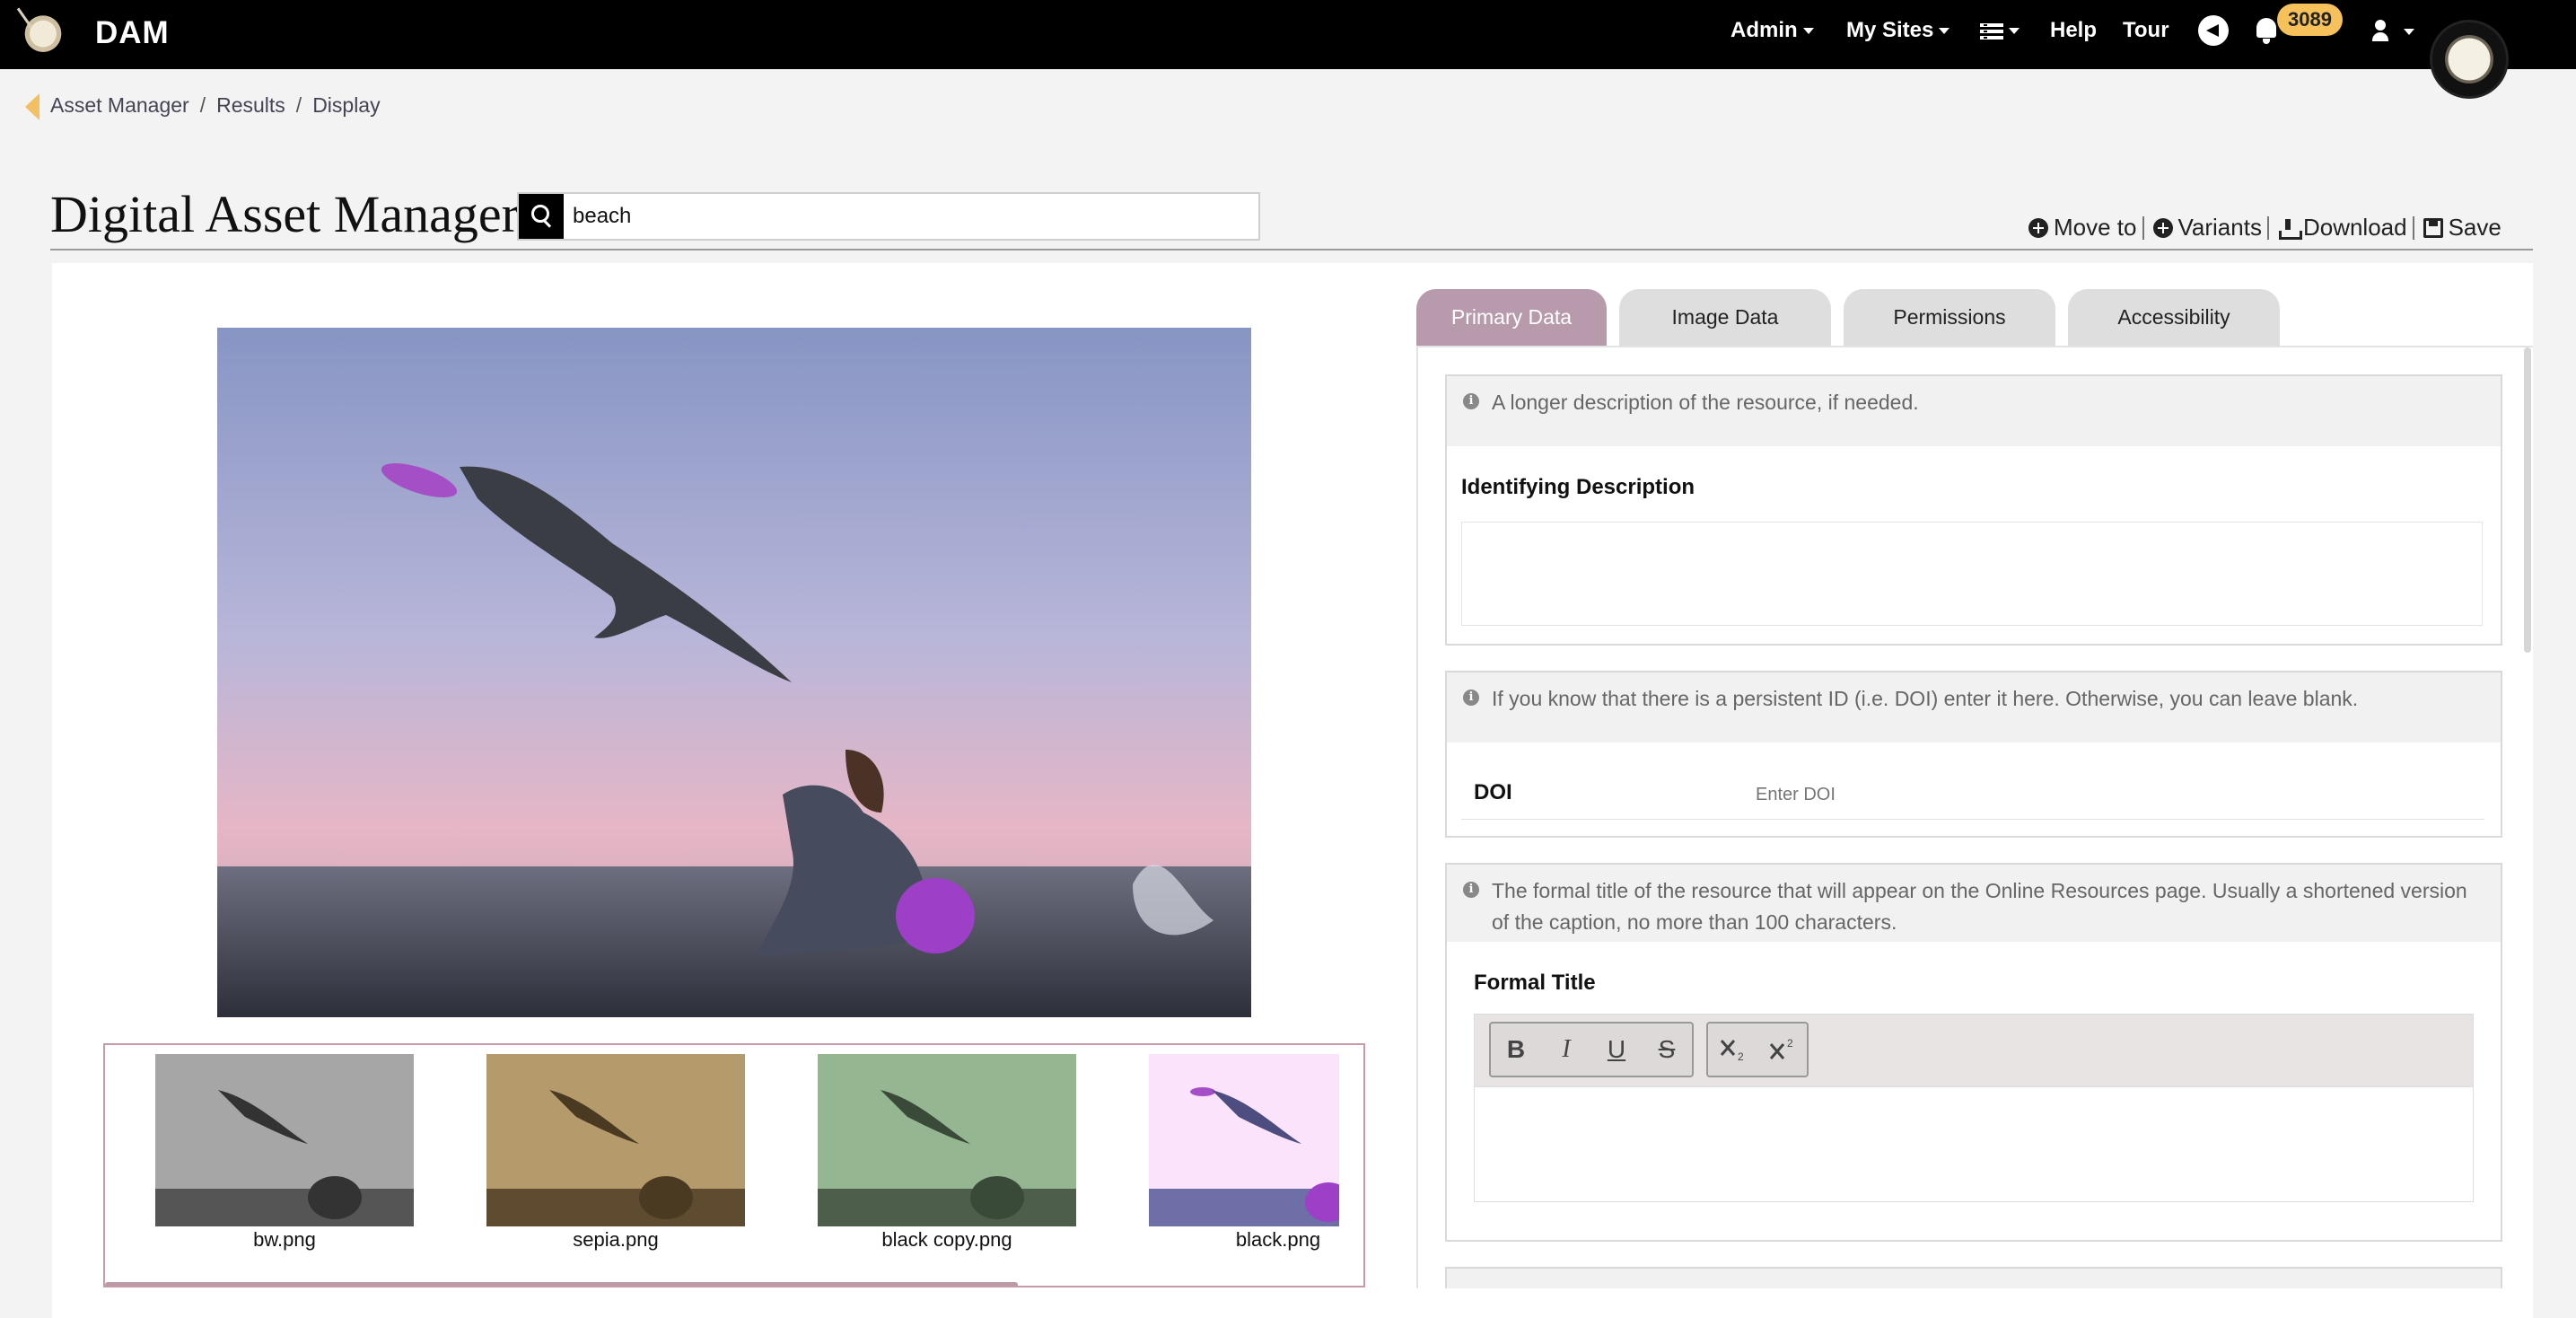 This screenshot has height=1318, width=2576. Describe the element at coordinates (1493, 792) in the screenshot. I see `doi-label: DOI` at that location.